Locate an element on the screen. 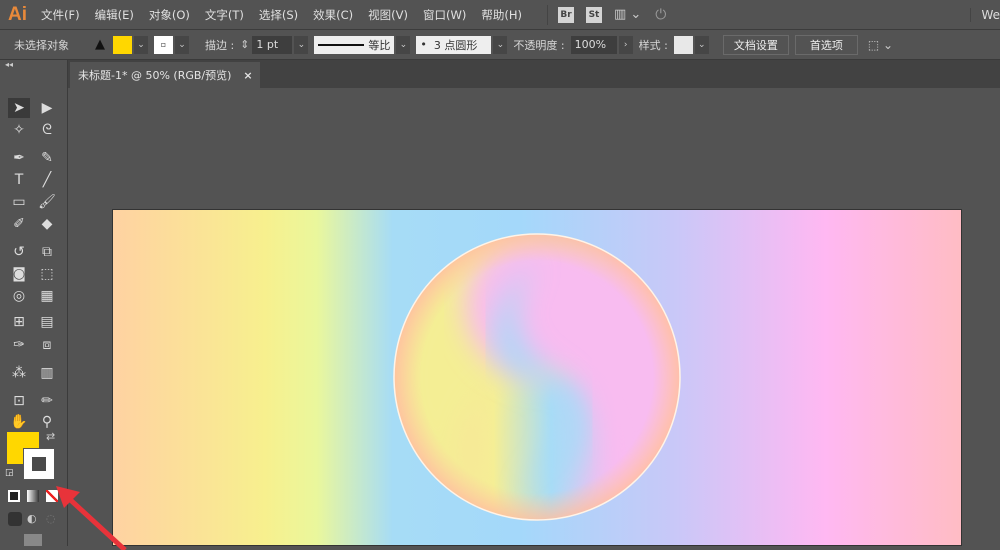 This screenshot has height=550, width=1000. symbol-sprayer-tool: ⁂ is located at coordinates (19, 373).